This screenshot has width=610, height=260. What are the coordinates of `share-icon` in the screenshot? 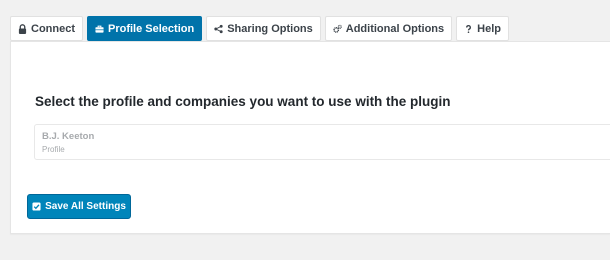 It's located at (218, 29).